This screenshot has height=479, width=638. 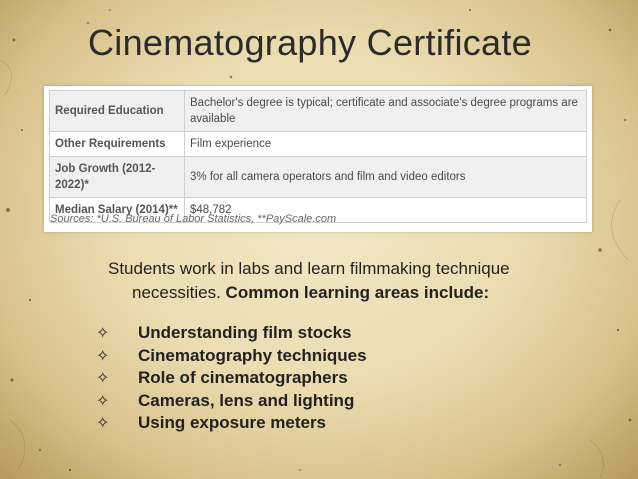 What do you see at coordinates (179, 292) in the screenshot?
I see `intro-line-2-plain: necessities.` at bounding box center [179, 292].